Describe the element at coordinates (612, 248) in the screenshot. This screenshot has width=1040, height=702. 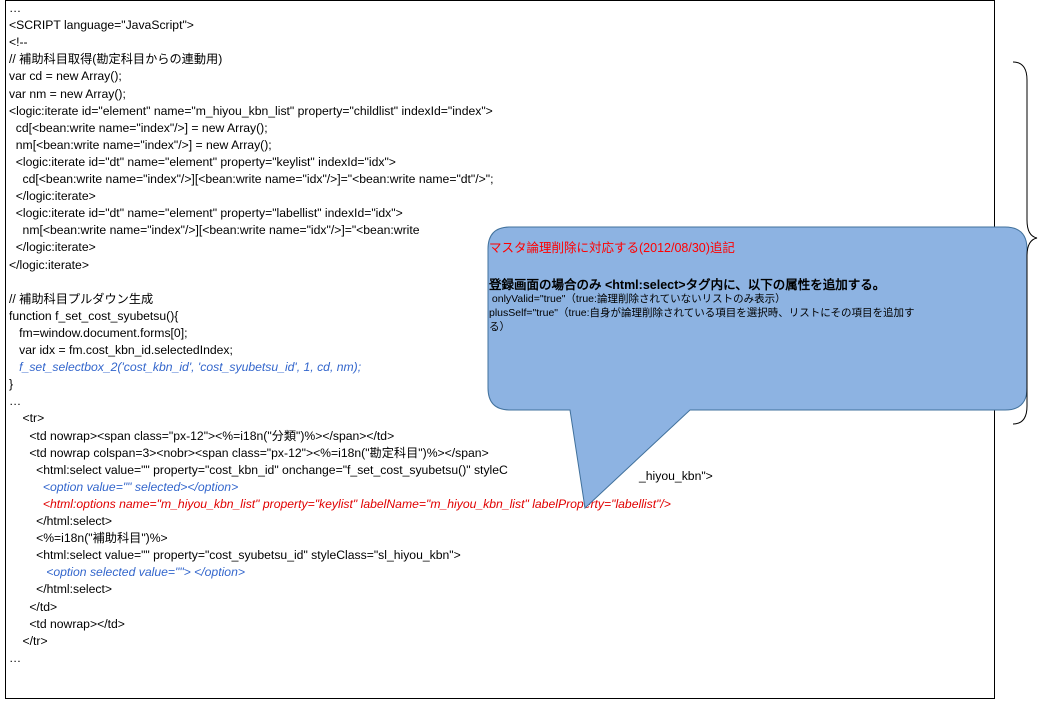
I see `callout-title: マスタ論理削除に対応する(2012/08/30)追記` at that location.